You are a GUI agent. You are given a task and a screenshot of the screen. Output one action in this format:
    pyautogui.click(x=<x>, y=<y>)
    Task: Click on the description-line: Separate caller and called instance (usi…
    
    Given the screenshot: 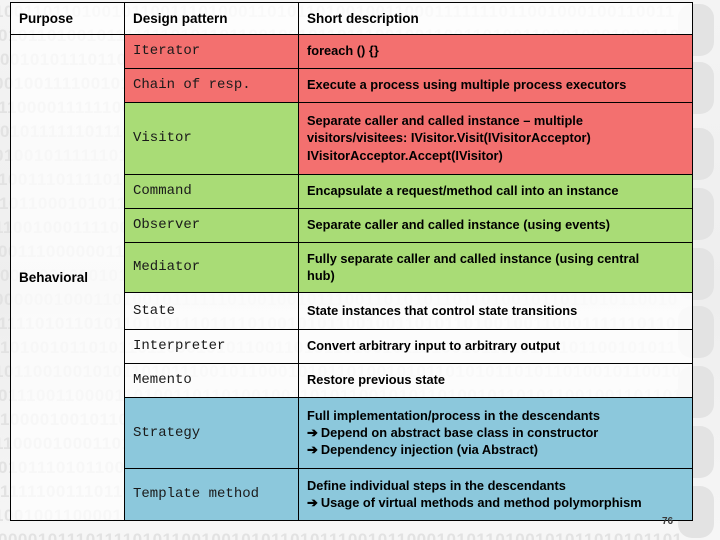 What is the action you would take?
    pyautogui.click(x=458, y=225)
    